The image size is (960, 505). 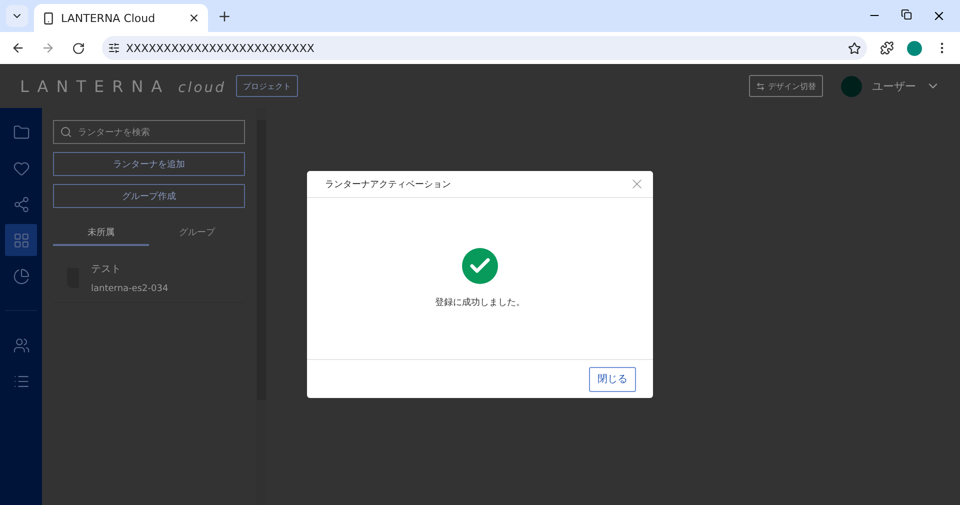 I want to click on search-input: ランターナを検索, so click(x=148, y=132).